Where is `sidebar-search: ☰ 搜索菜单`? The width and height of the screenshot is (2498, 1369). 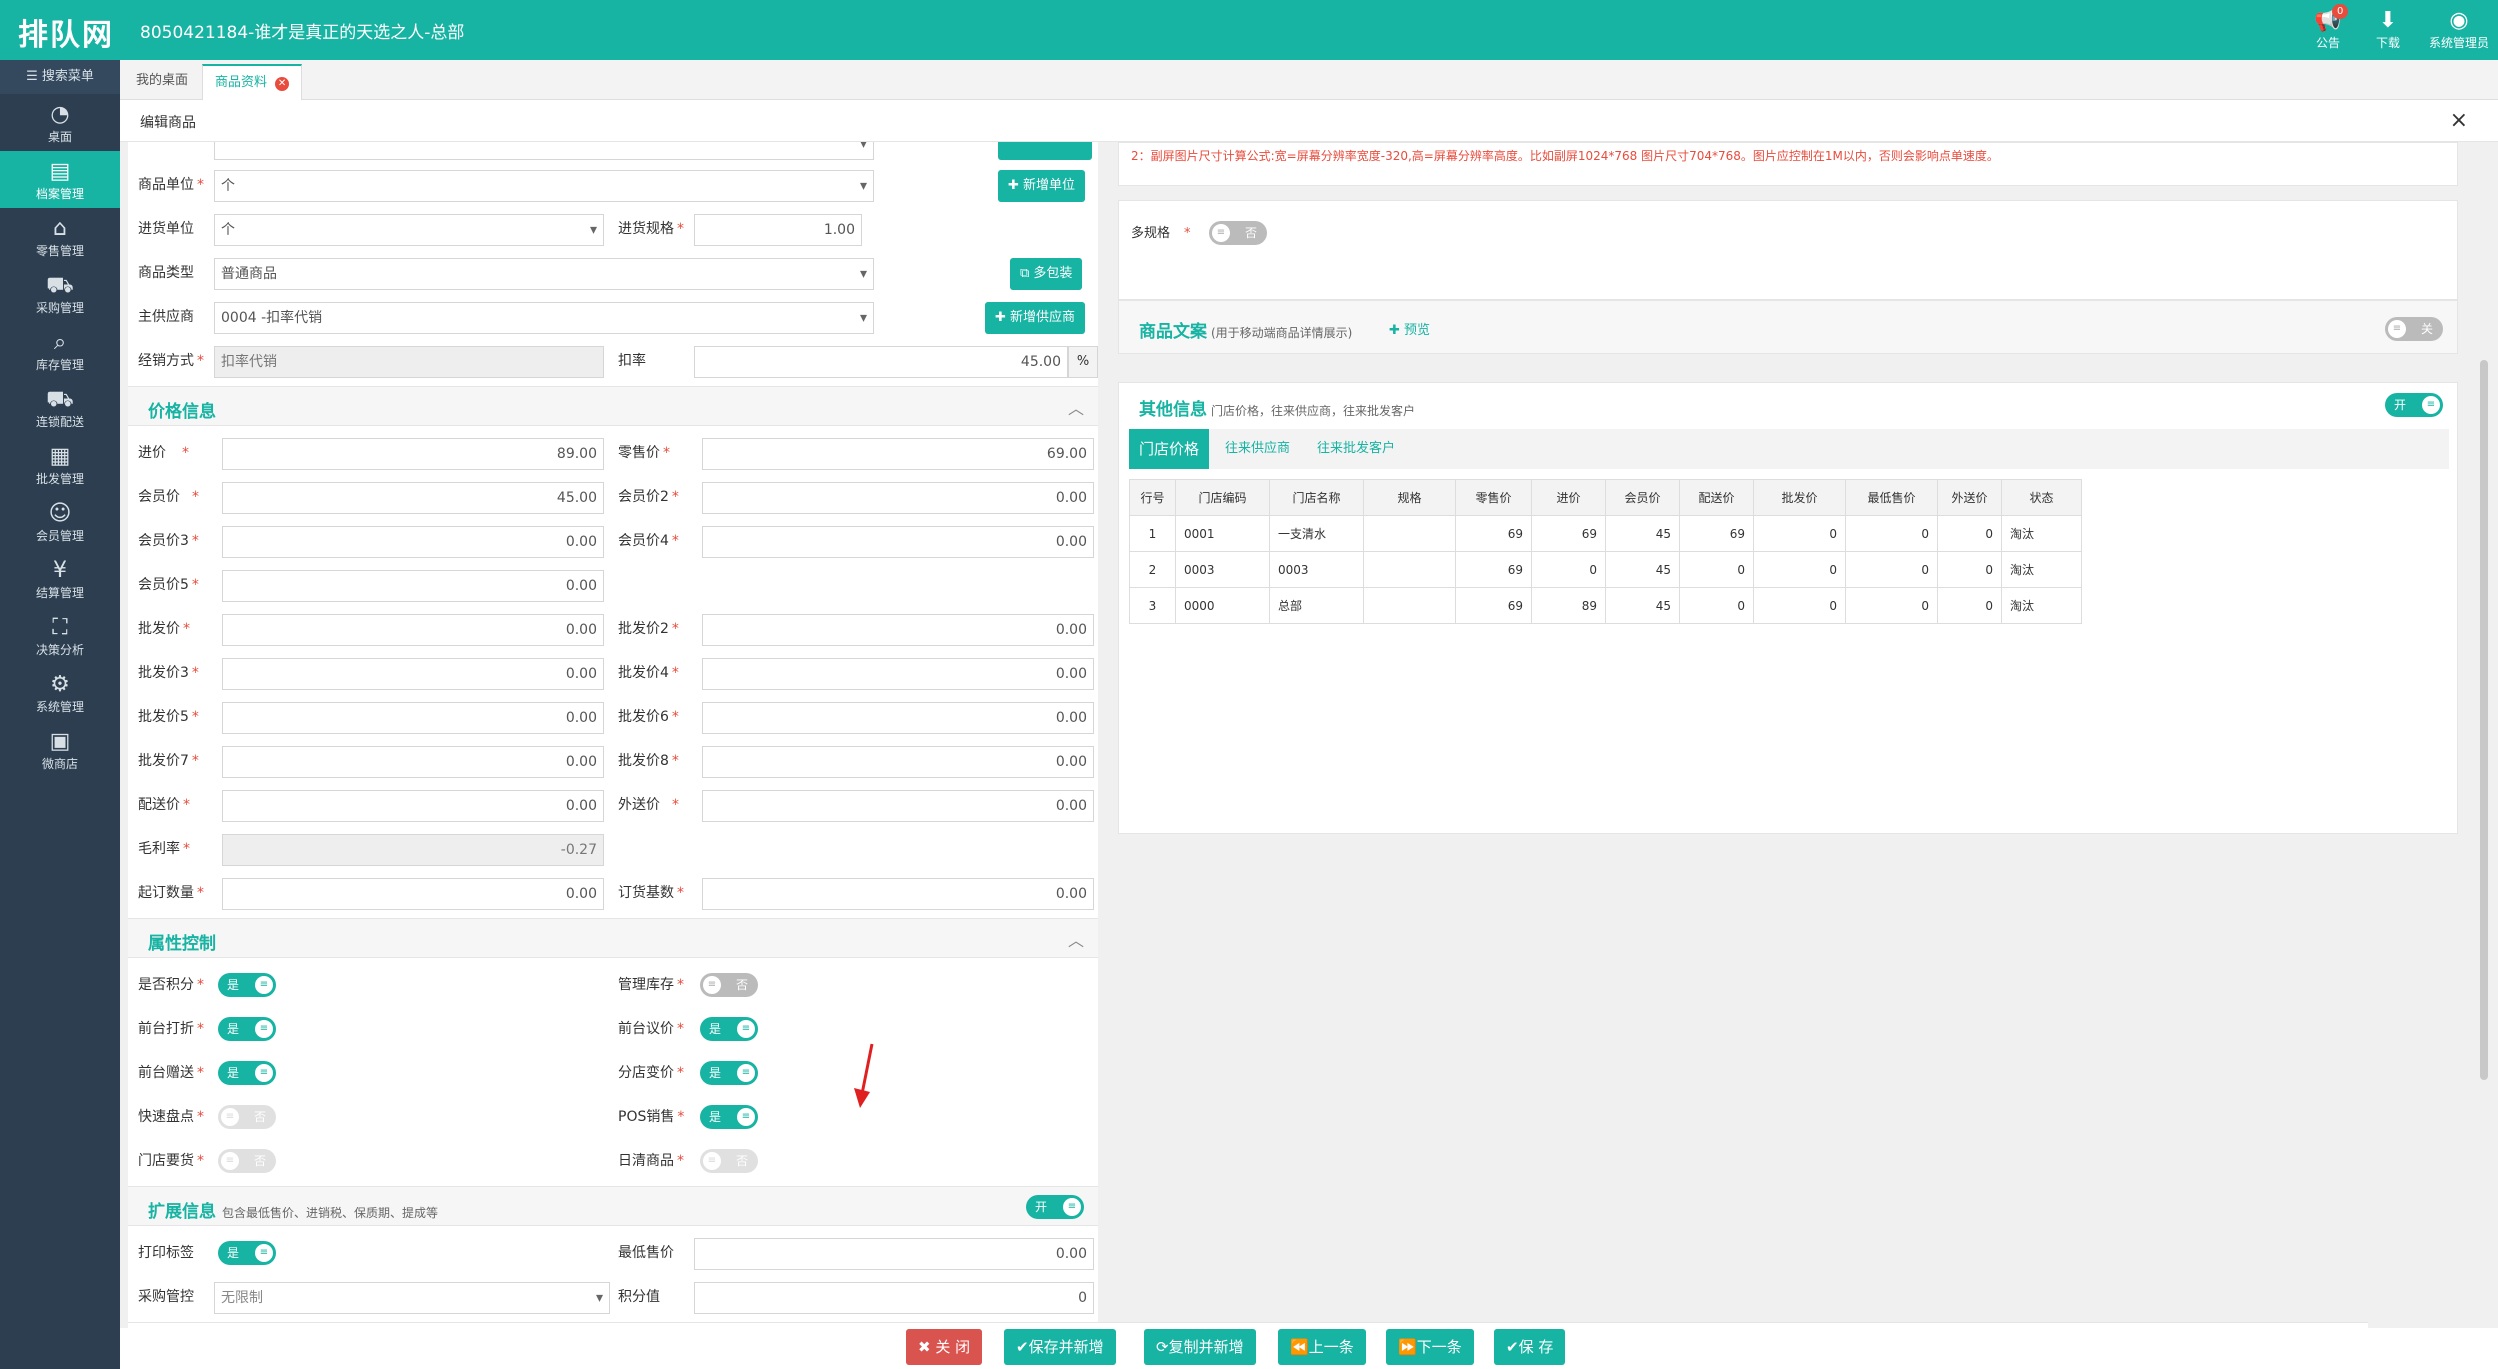 sidebar-search: ☰ 搜索菜单 is located at coordinates (60, 77).